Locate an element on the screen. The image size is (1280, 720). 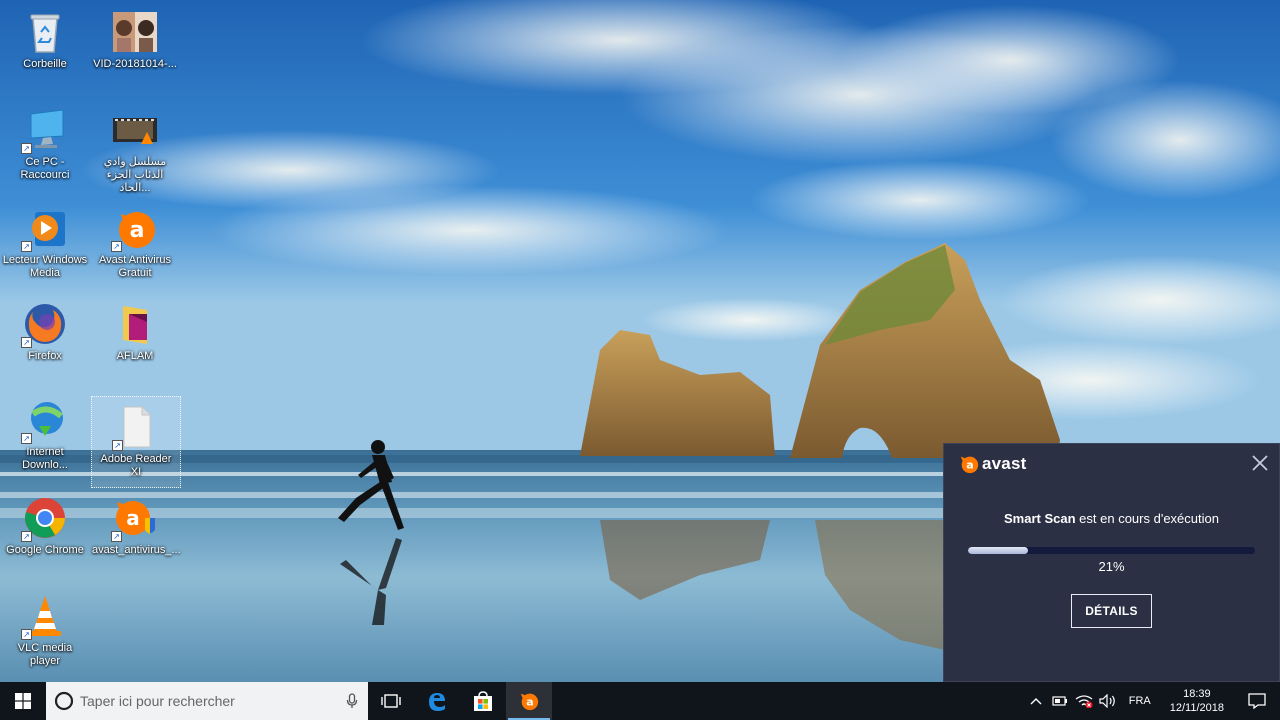
download-manager-icon: ↗ is located at coordinates (45, 420).